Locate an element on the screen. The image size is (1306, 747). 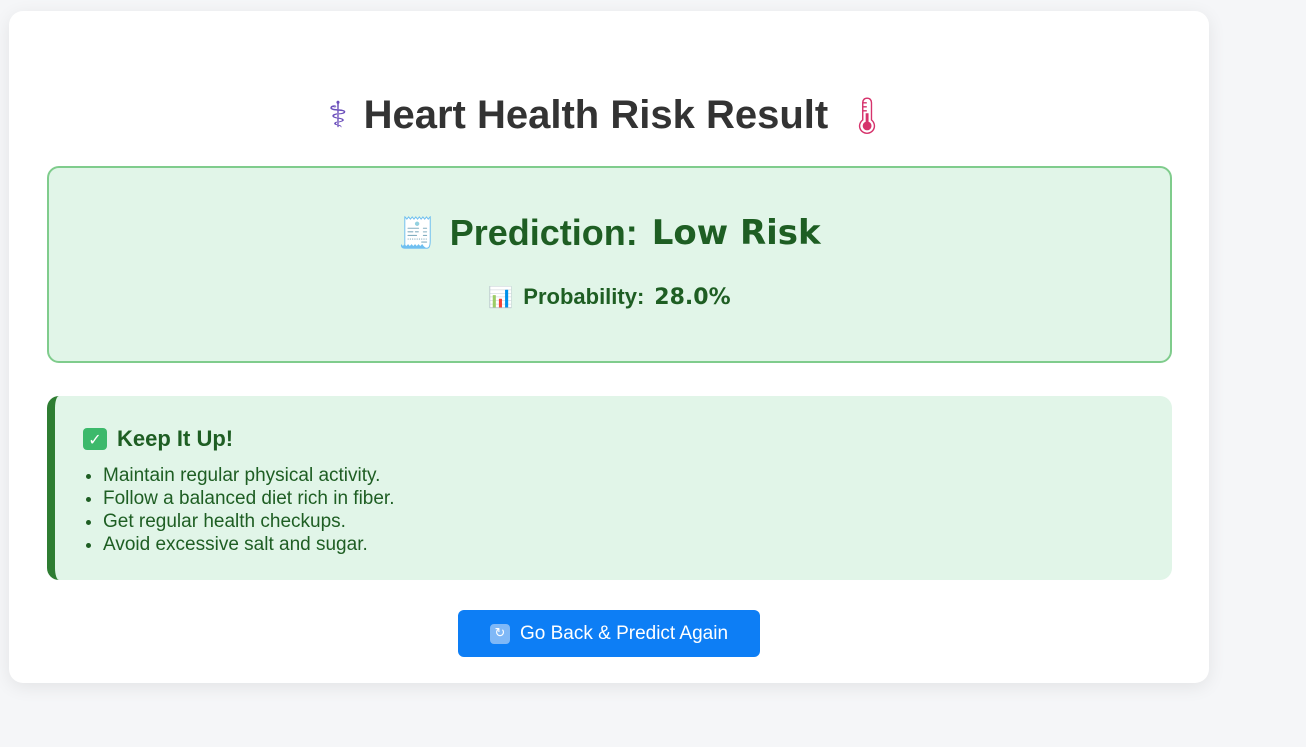
go-back-button-label: Go Back & Predict Again is located at coordinates (624, 633).